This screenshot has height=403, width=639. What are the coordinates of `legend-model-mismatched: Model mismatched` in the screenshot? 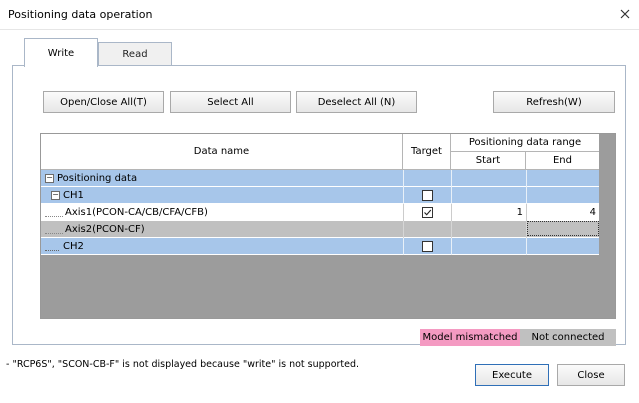 It's located at (470, 337).